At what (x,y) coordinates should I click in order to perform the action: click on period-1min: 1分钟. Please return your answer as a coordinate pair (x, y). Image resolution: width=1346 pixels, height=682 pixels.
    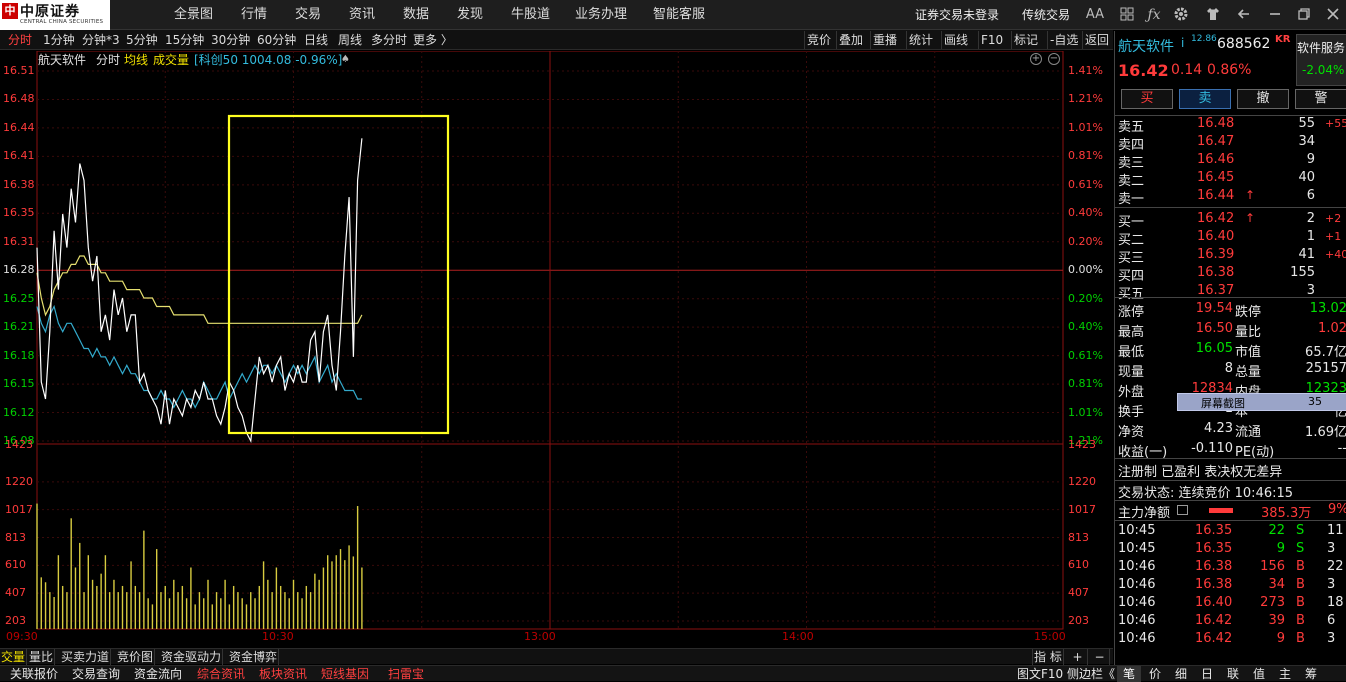
    Looking at the image, I should click on (59, 40).